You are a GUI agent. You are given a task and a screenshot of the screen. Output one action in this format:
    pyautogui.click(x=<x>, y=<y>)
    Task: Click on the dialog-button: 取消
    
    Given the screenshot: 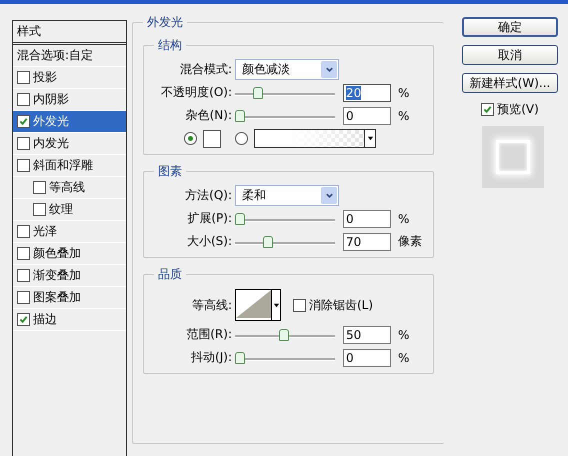 What is the action you would take?
    pyautogui.click(x=510, y=55)
    